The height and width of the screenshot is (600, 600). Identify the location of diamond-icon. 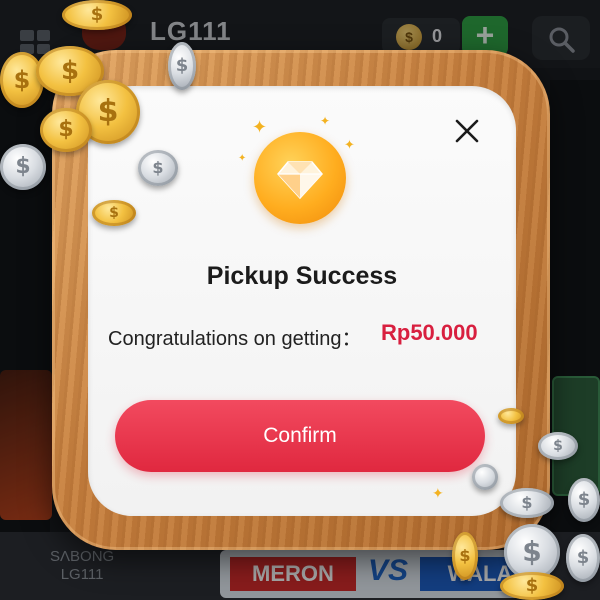
(300, 180).